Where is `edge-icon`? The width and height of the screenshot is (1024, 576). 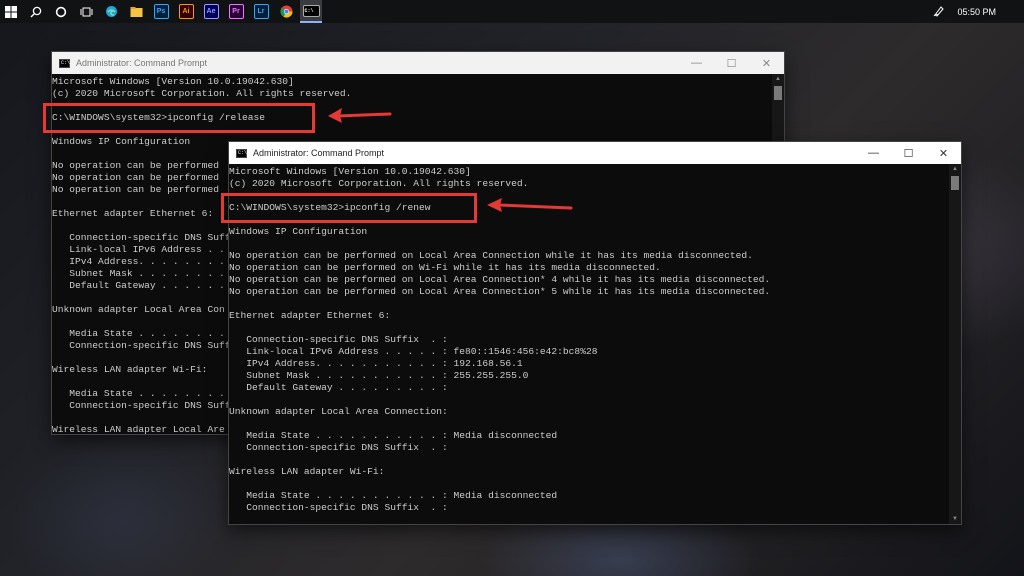
edge-icon is located at coordinates (111, 11).